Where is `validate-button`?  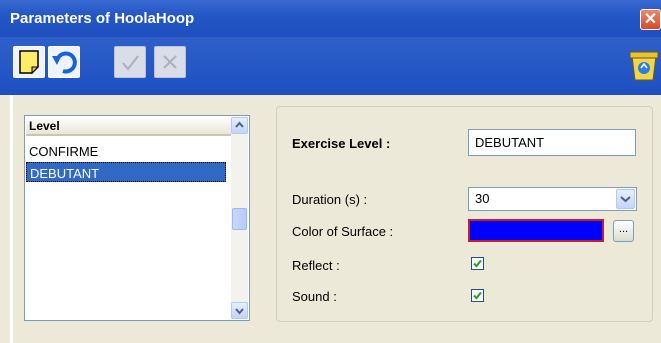 validate-button is located at coordinates (130, 62).